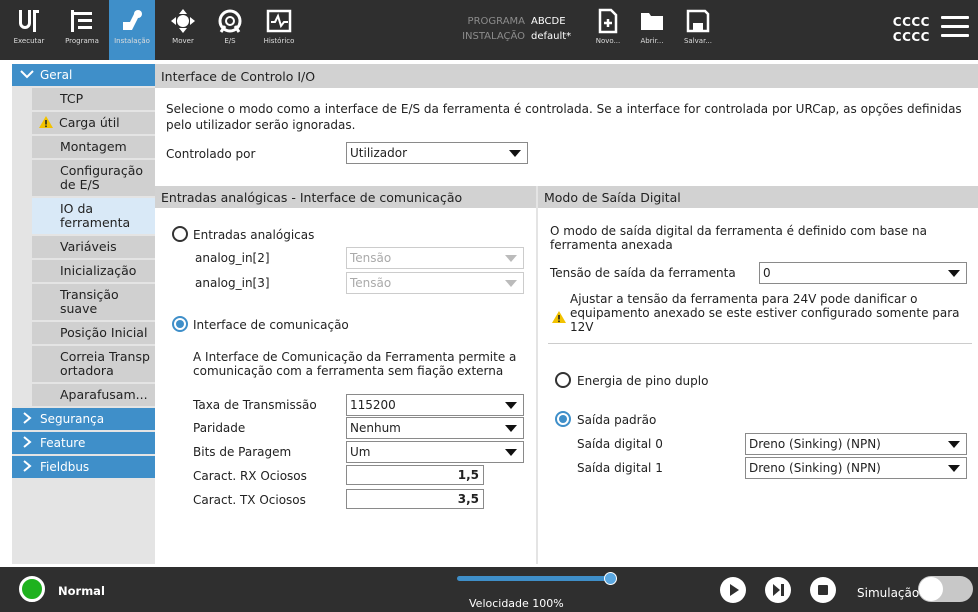 The image size is (978, 612). What do you see at coordinates (617, 420) in the screenshot?
I see `standard-output-label: Saída padrão` at bounding box center [617, 420].